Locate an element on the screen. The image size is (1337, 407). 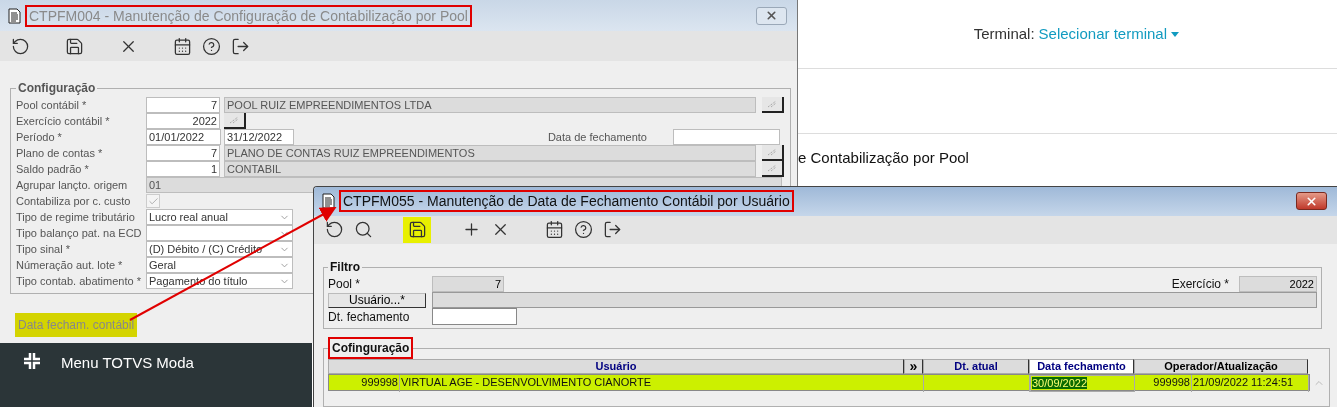
column-header: Usuário is located at coordinates (616, 366).